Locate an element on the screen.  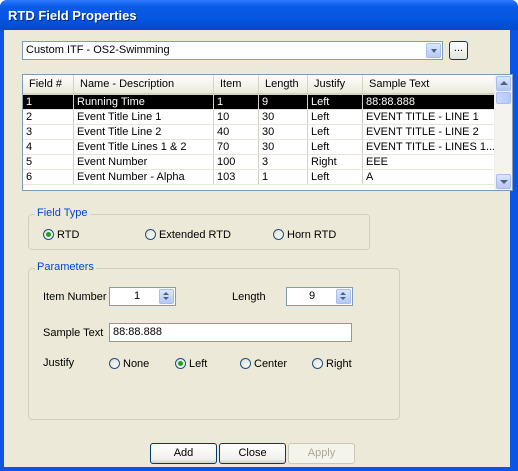
cell-item: 40 is located at coordinates (236, 132).